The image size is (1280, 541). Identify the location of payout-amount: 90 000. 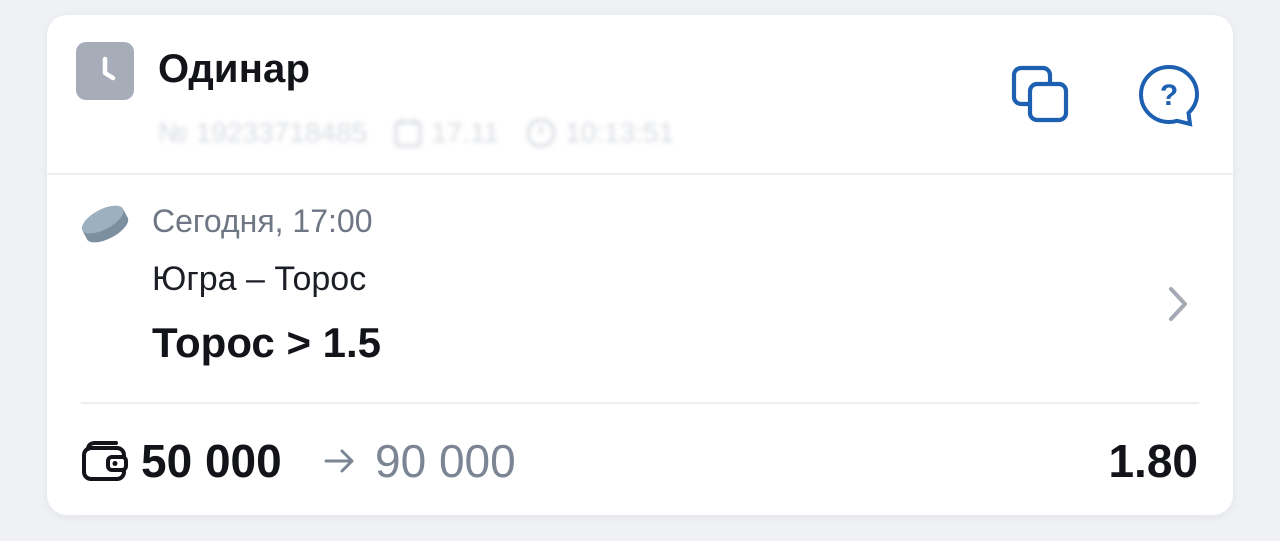
(445, 461).